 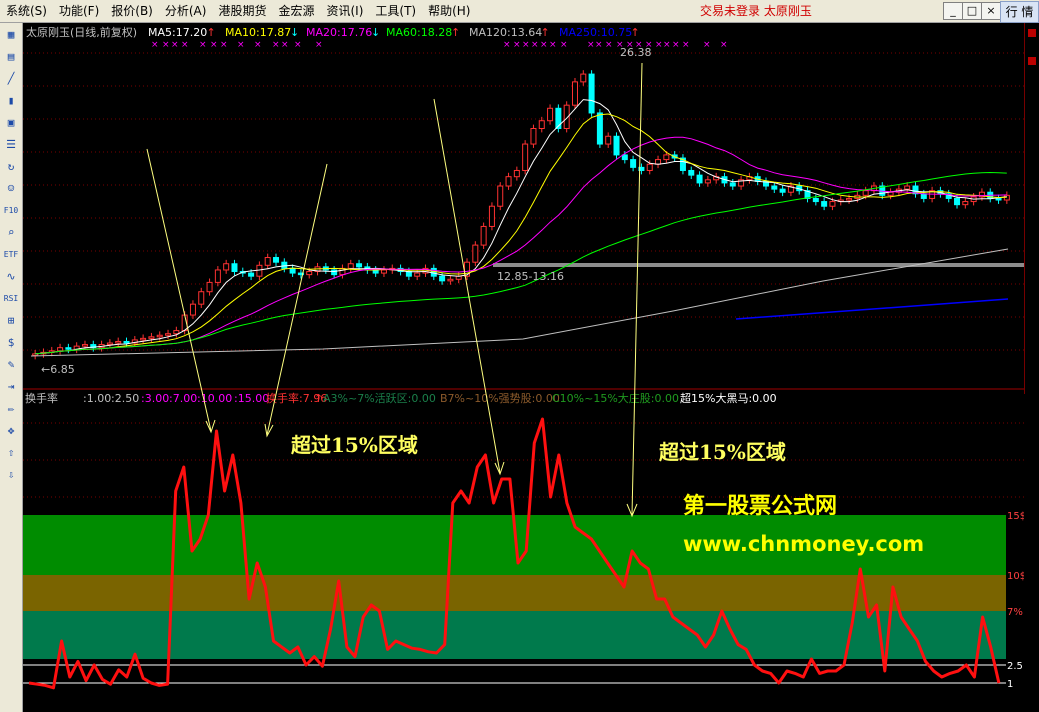 I want to click on people-icon: ☺, so click(x=11, y=189).